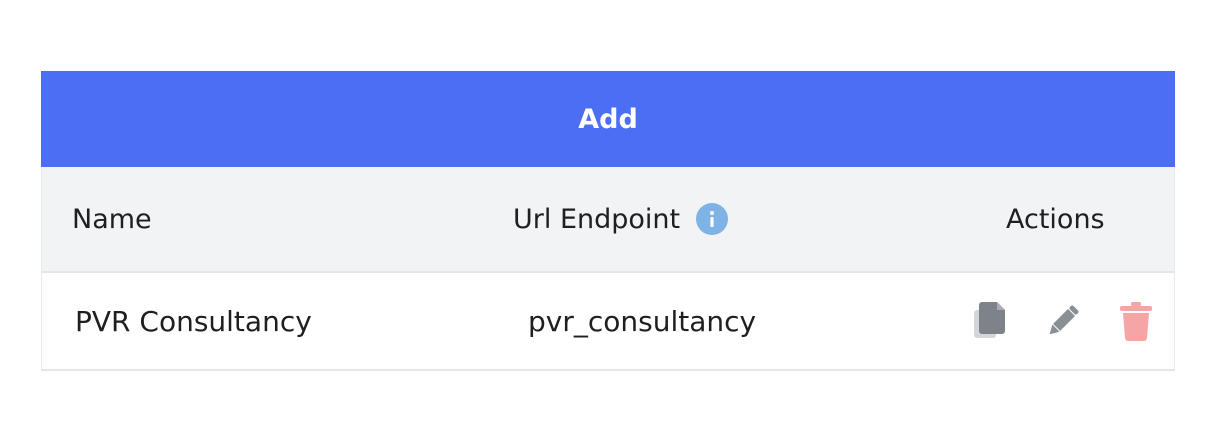  I want to click on column-header-name-label: Name, so click(112, 219).